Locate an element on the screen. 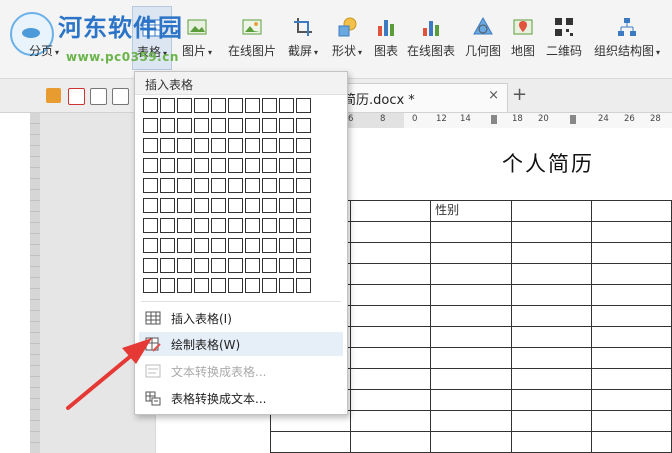 Image resolution: width=672 pixels, height=453 pixels. ribbon-org-chart-button: 组织结构图 ▾ is located at coordinates (627, 37).